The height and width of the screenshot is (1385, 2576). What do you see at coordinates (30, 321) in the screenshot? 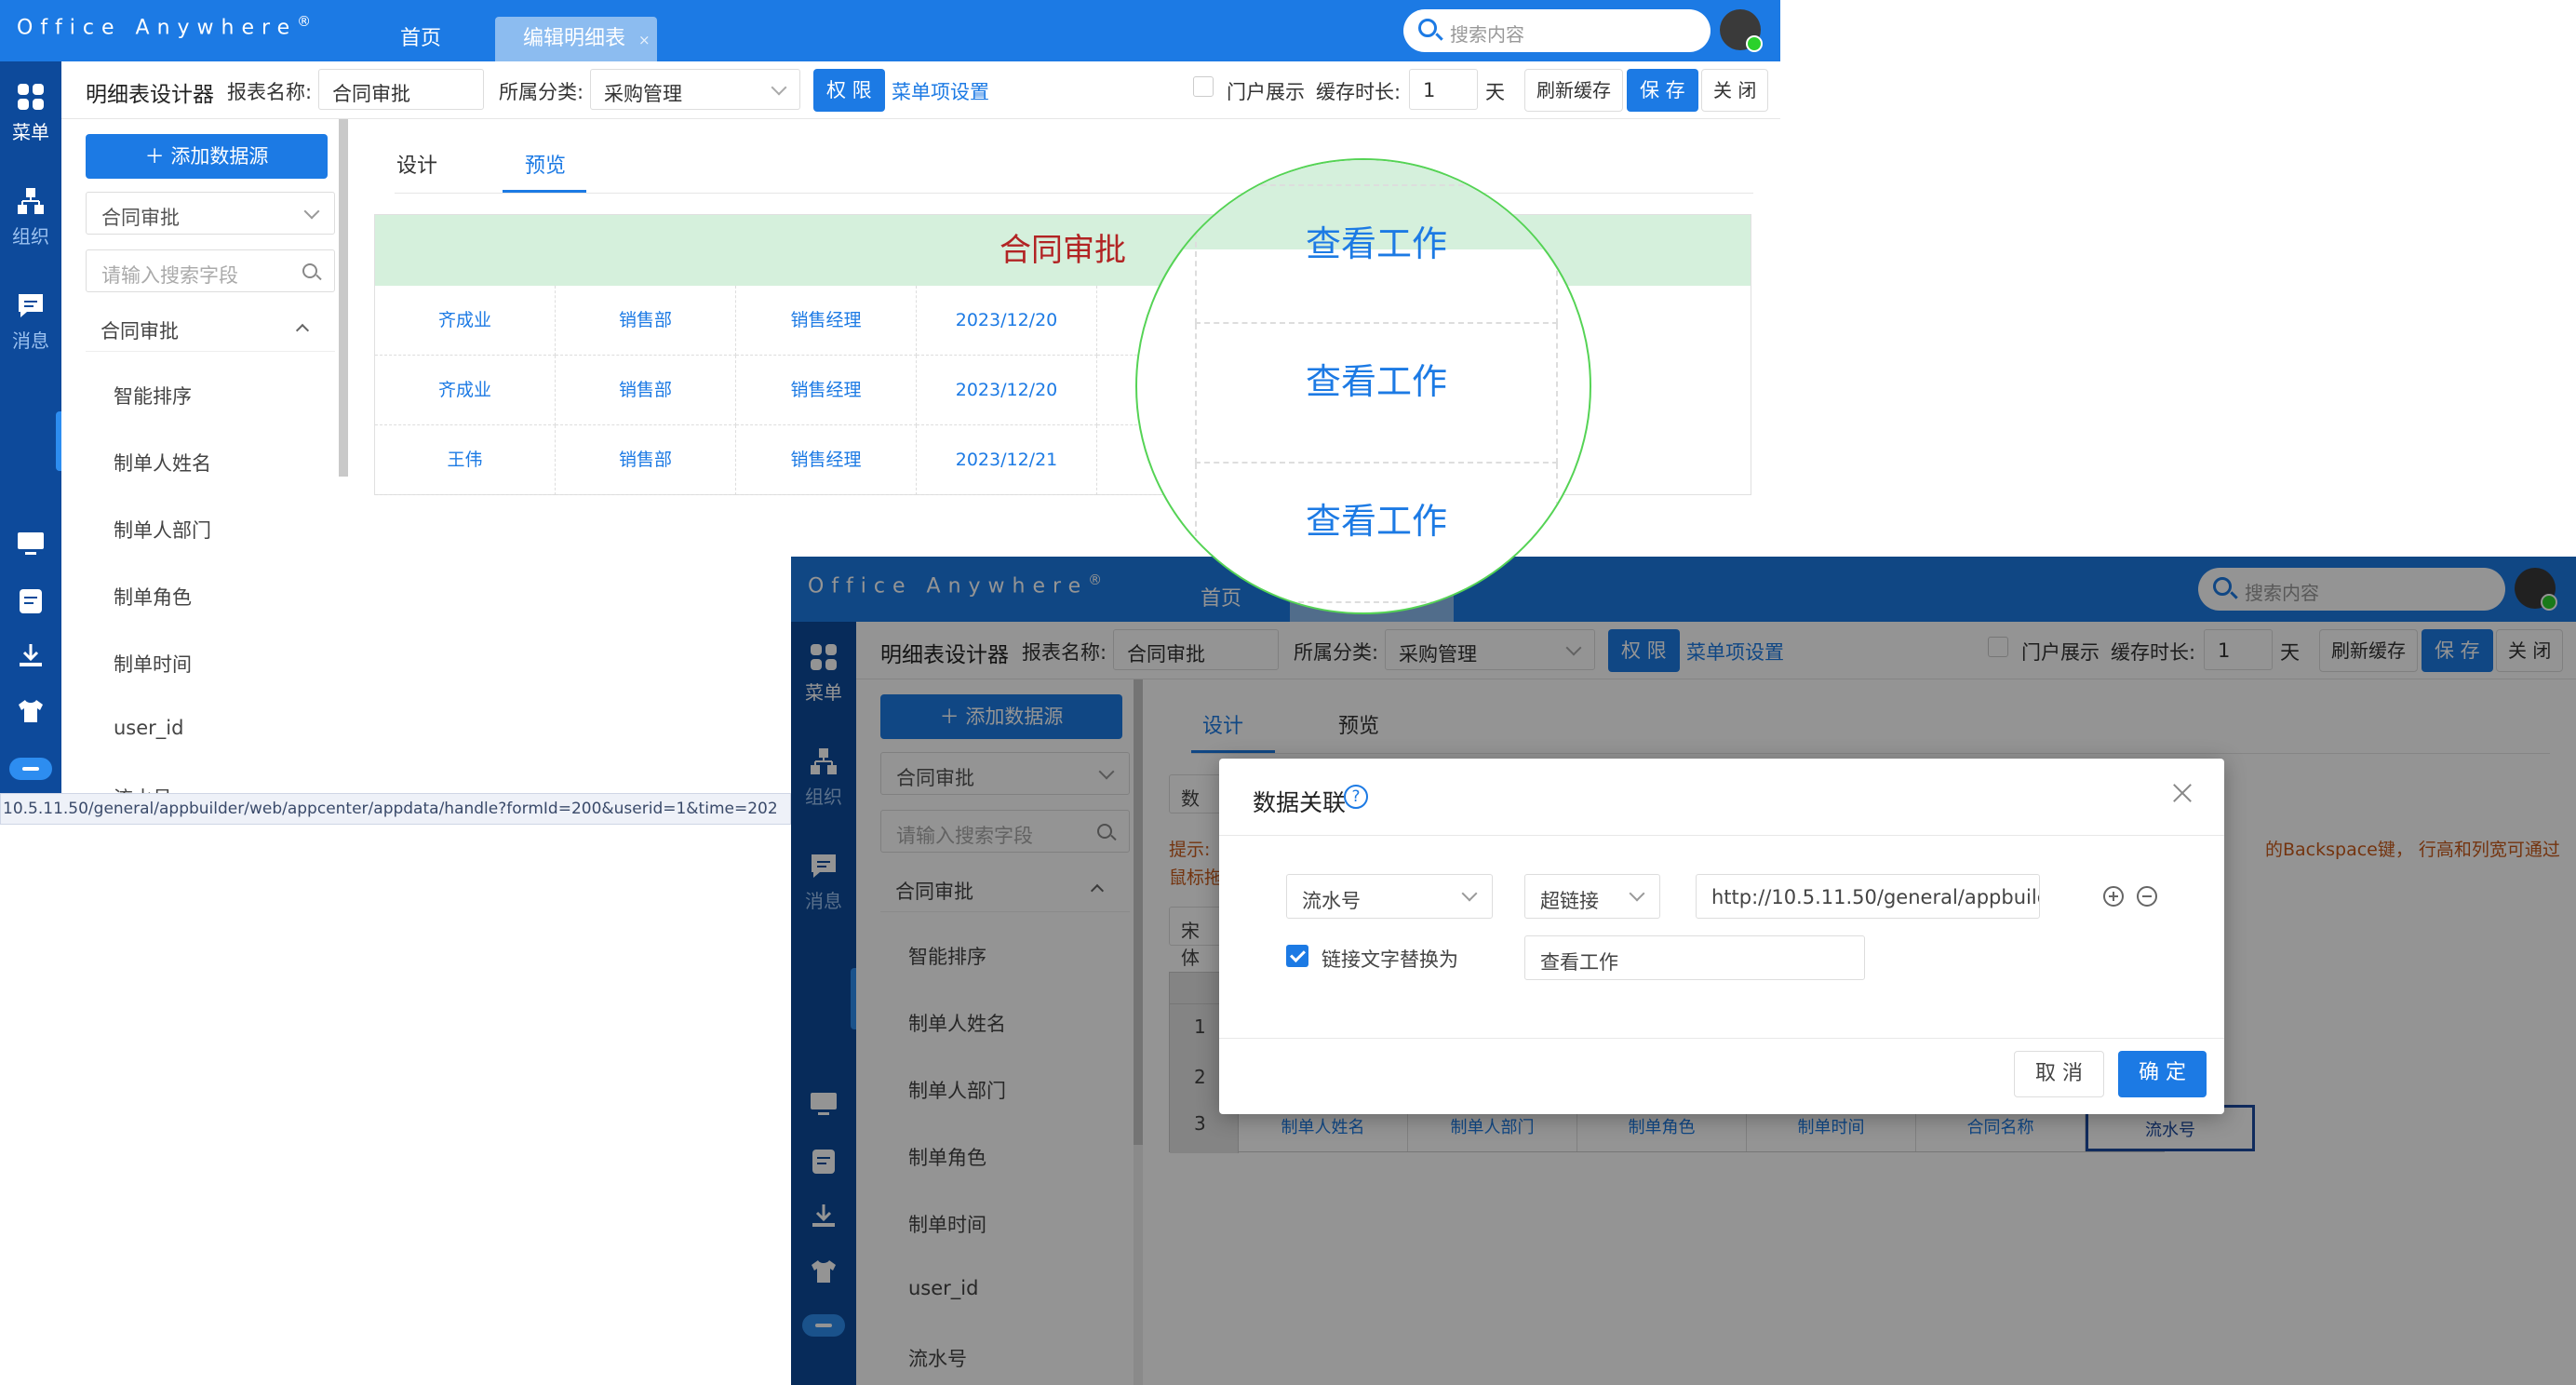
I see `nav-item-message: 消息` at bounding box center [30, 321].